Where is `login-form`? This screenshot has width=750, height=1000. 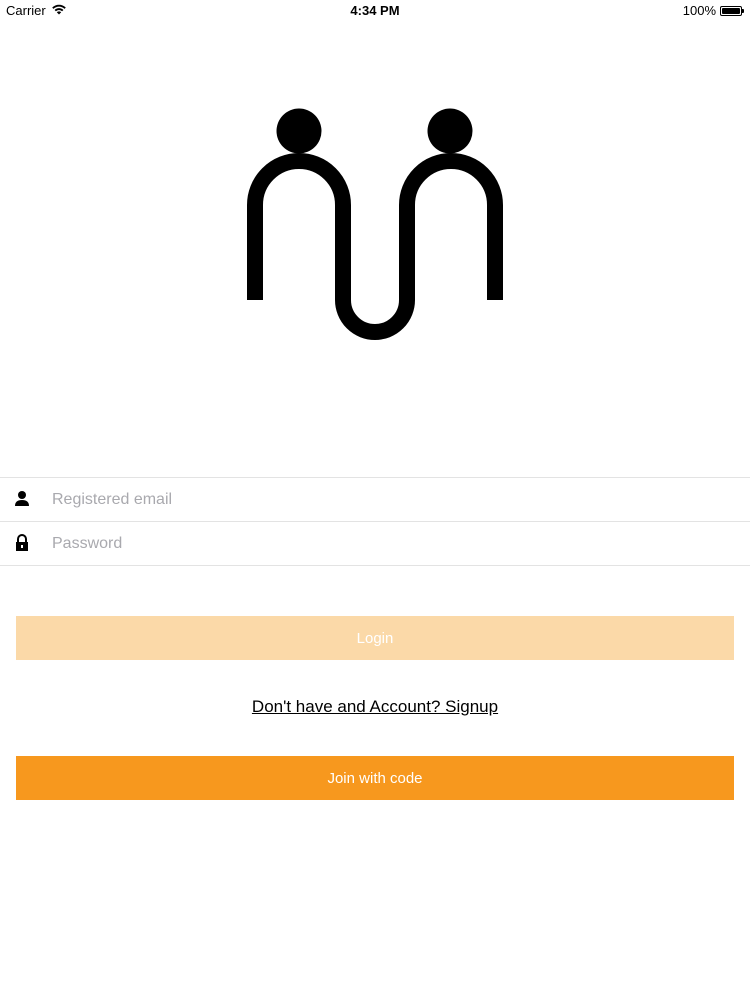
login-form is located at coordinates (375, 521).